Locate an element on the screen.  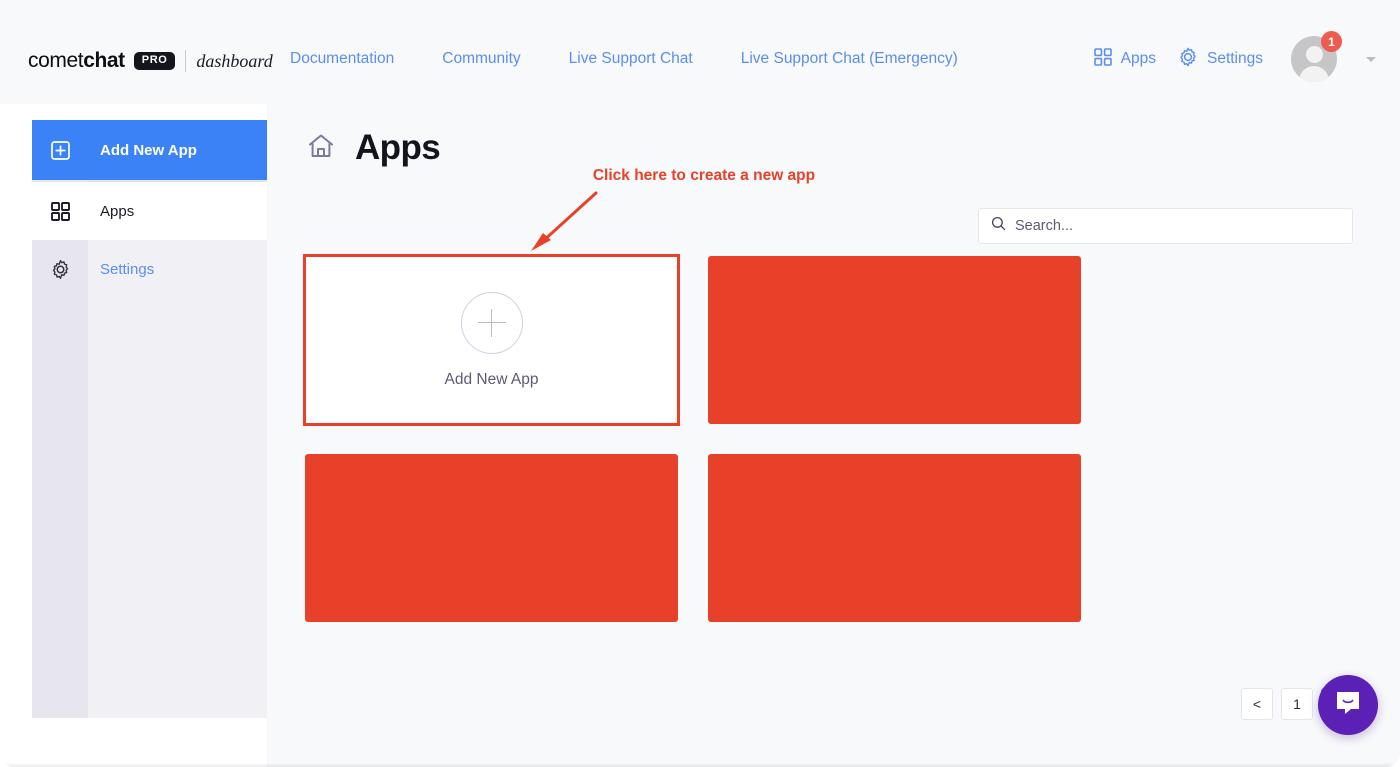
avatar-head-shape is located at coordinates (1314, 54).